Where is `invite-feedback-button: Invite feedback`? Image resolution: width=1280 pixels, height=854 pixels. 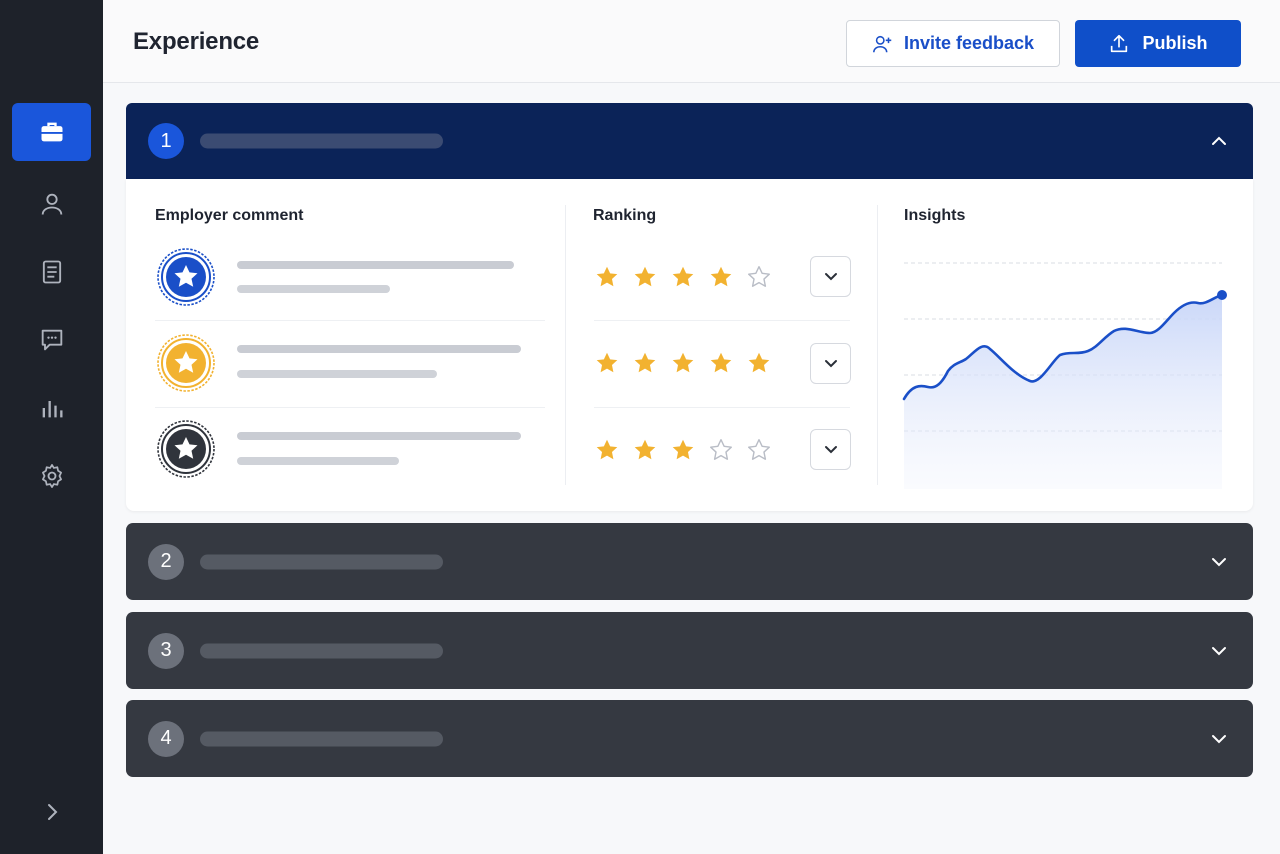 invite-feedback-button: Invite feedback is located at coordinates (953, 43).